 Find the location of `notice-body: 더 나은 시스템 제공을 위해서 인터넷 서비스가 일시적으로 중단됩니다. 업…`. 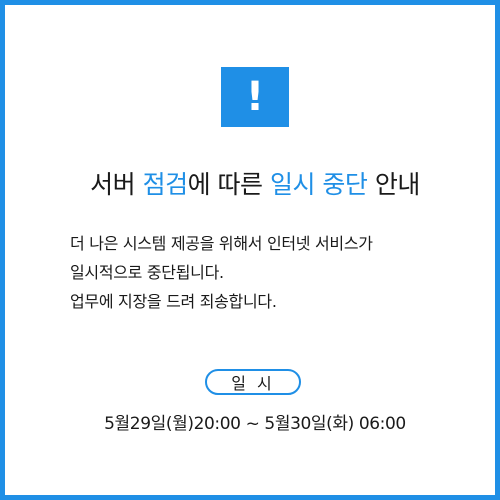

notice-body: 더 나은 시스템 제공을 위해서 인터넷 서비스가 일시적으로 중단됩니다. 업… is located at coordinates (270, 272).